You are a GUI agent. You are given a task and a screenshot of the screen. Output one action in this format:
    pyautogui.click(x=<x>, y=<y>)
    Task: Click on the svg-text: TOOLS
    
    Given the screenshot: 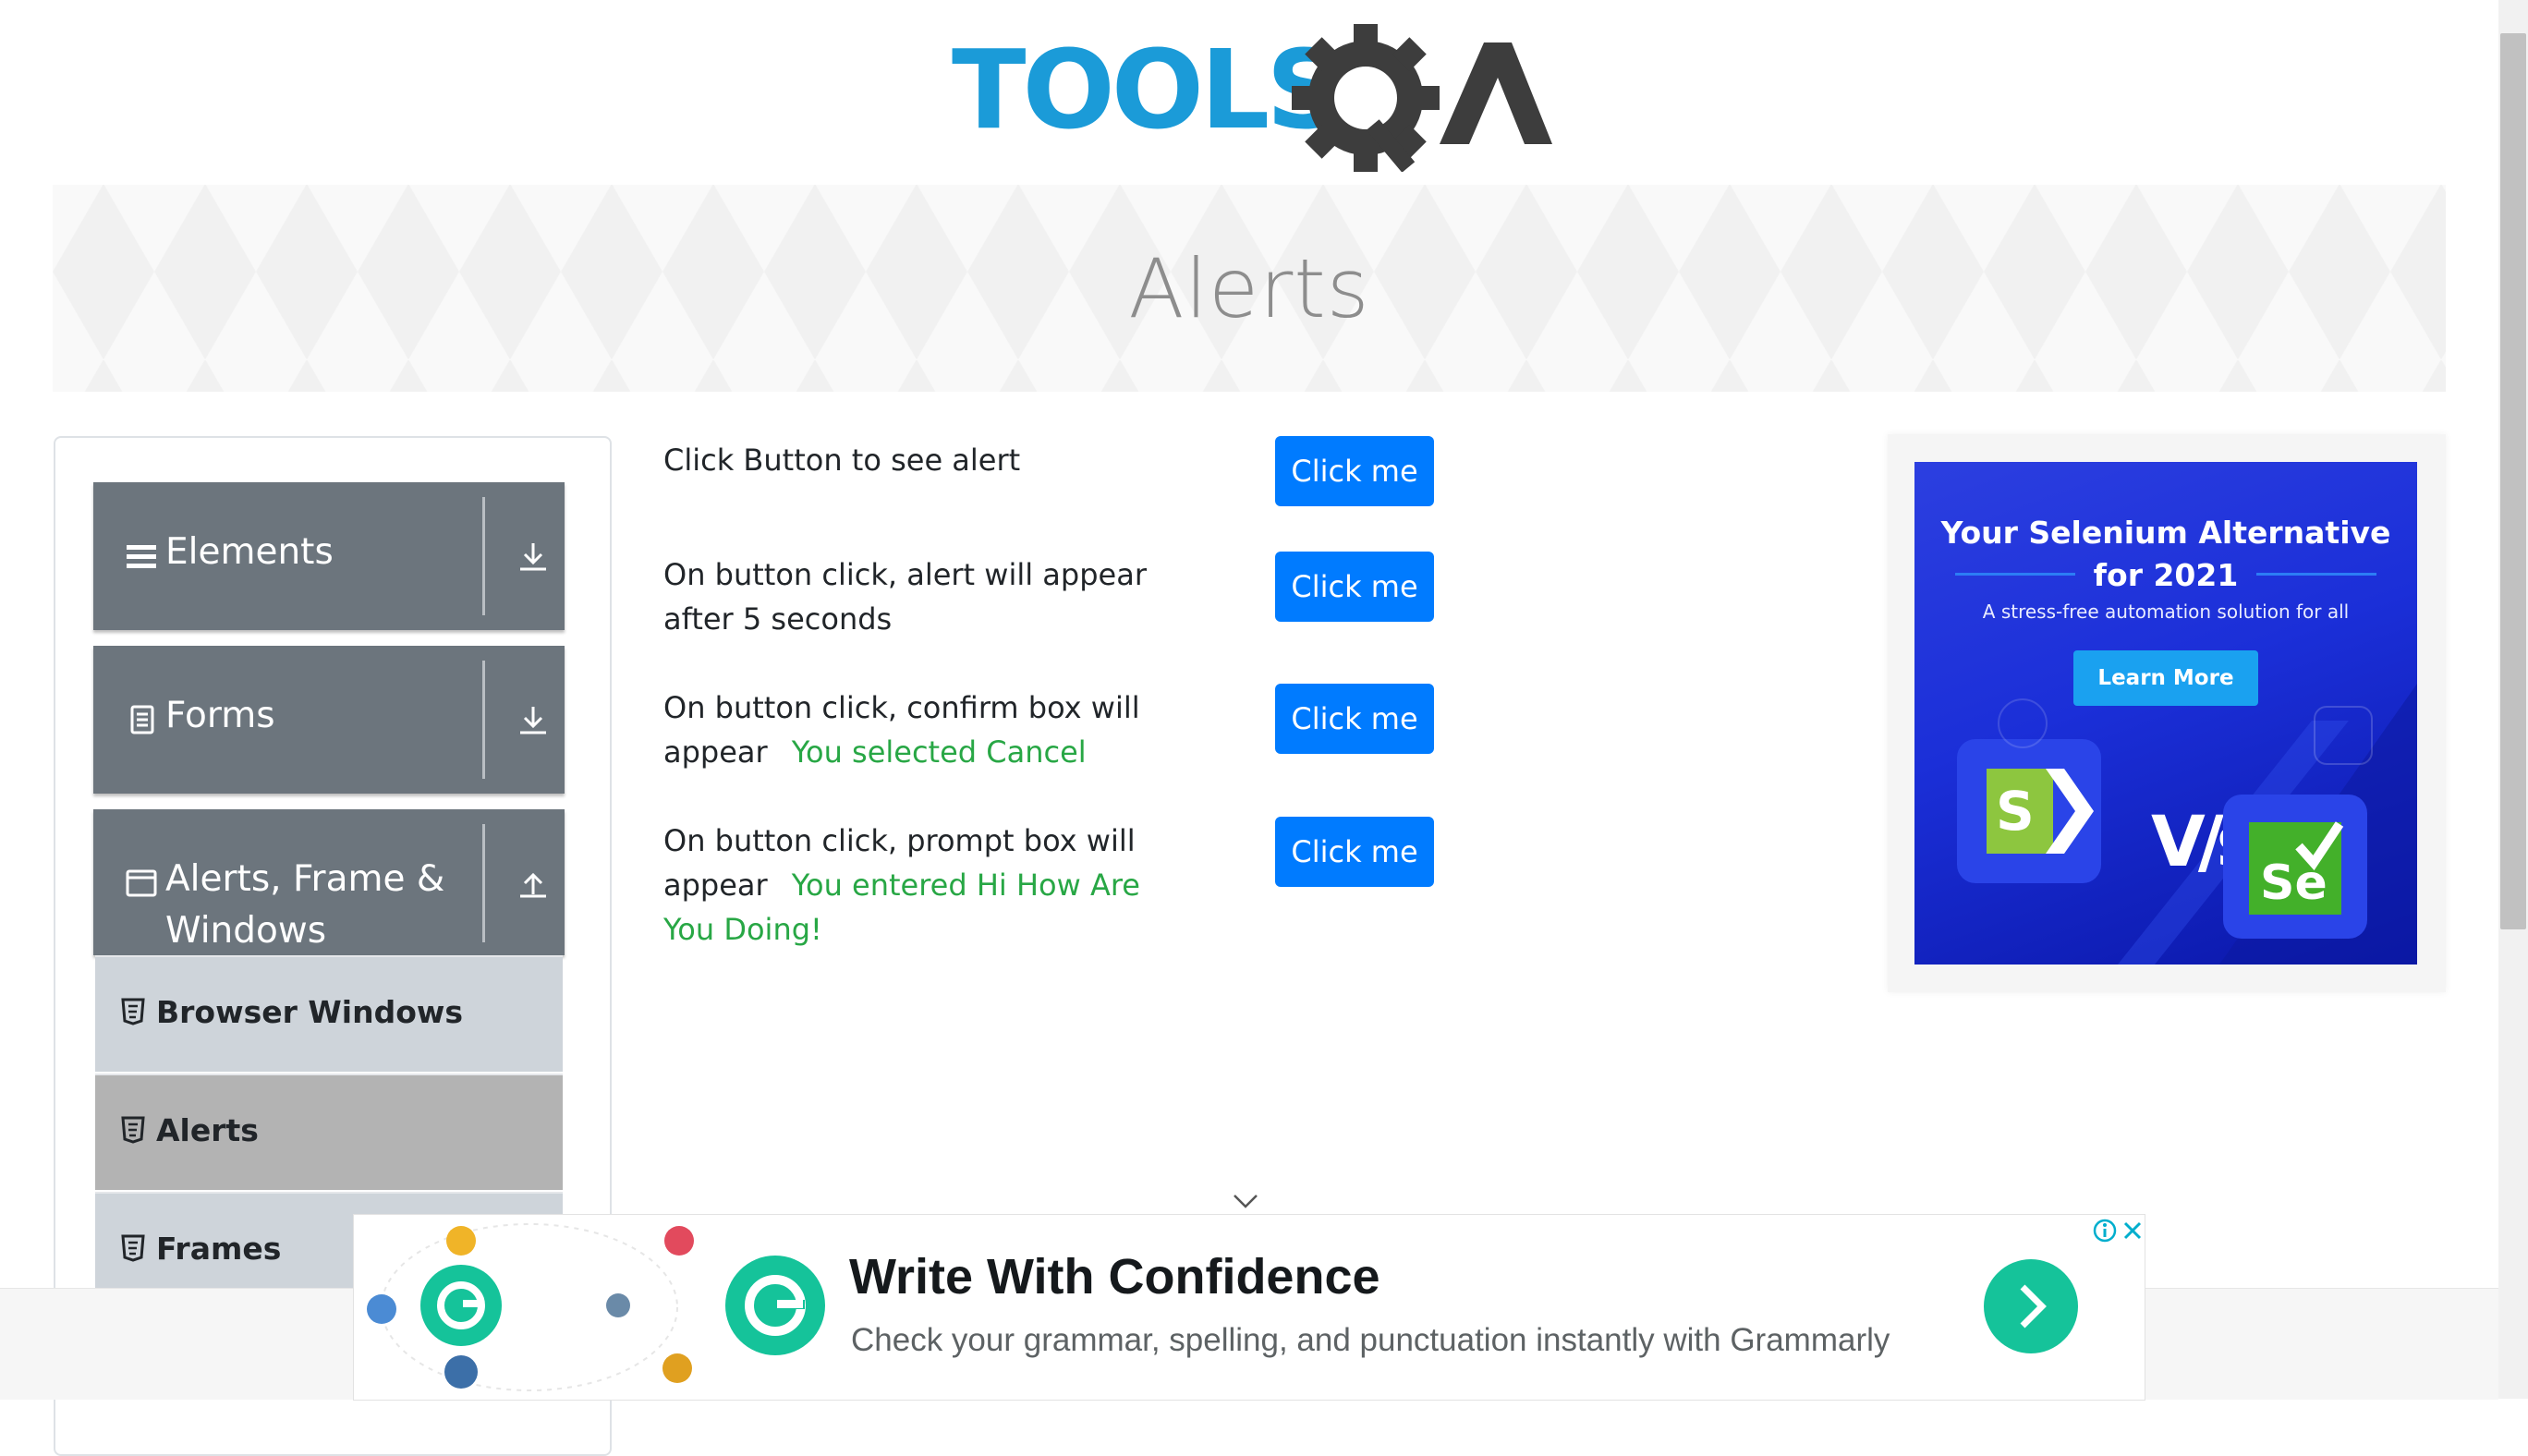 What is the action you would take?
    pyautogui.click(x=1146, y=89)
    